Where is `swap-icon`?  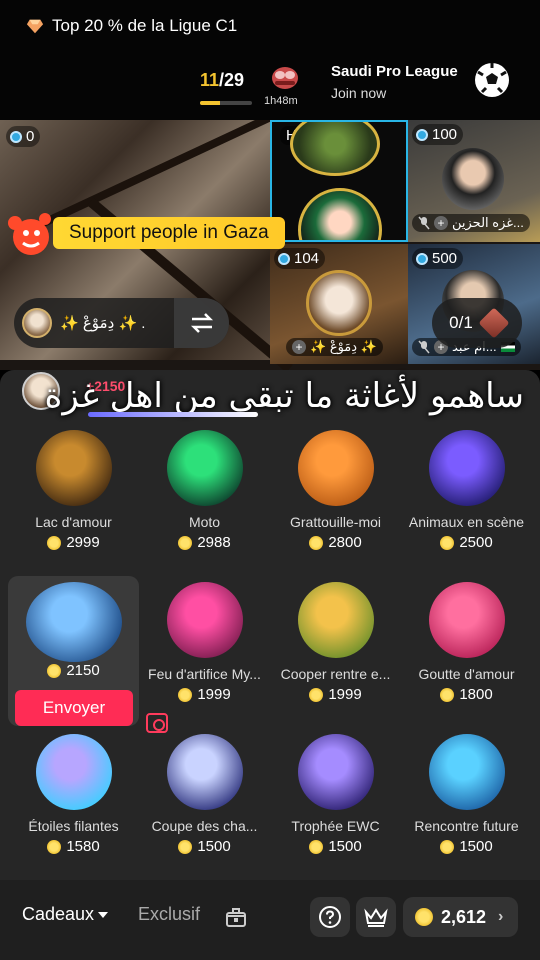
swap-icon is located at coordinates (201, 323).